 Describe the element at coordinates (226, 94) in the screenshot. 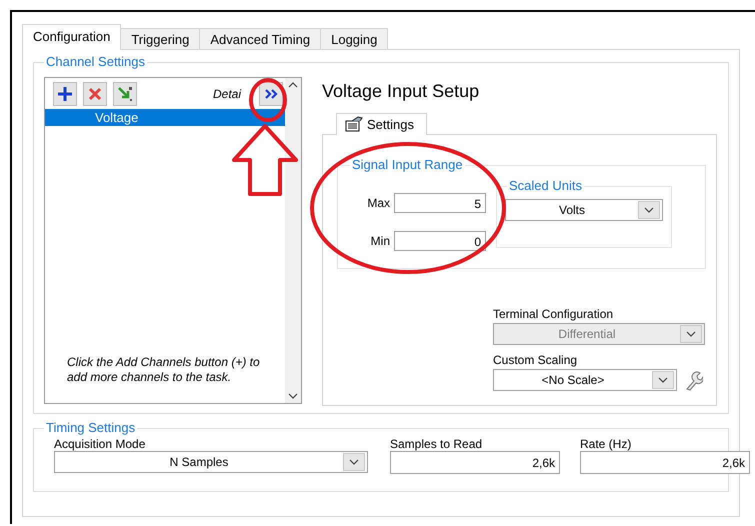

I see `details-label: Detai` at that location.